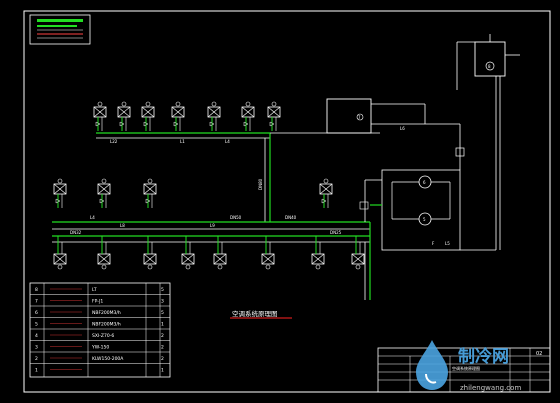  I want to click on top-branch-label-3: L4, so click(227, 141).